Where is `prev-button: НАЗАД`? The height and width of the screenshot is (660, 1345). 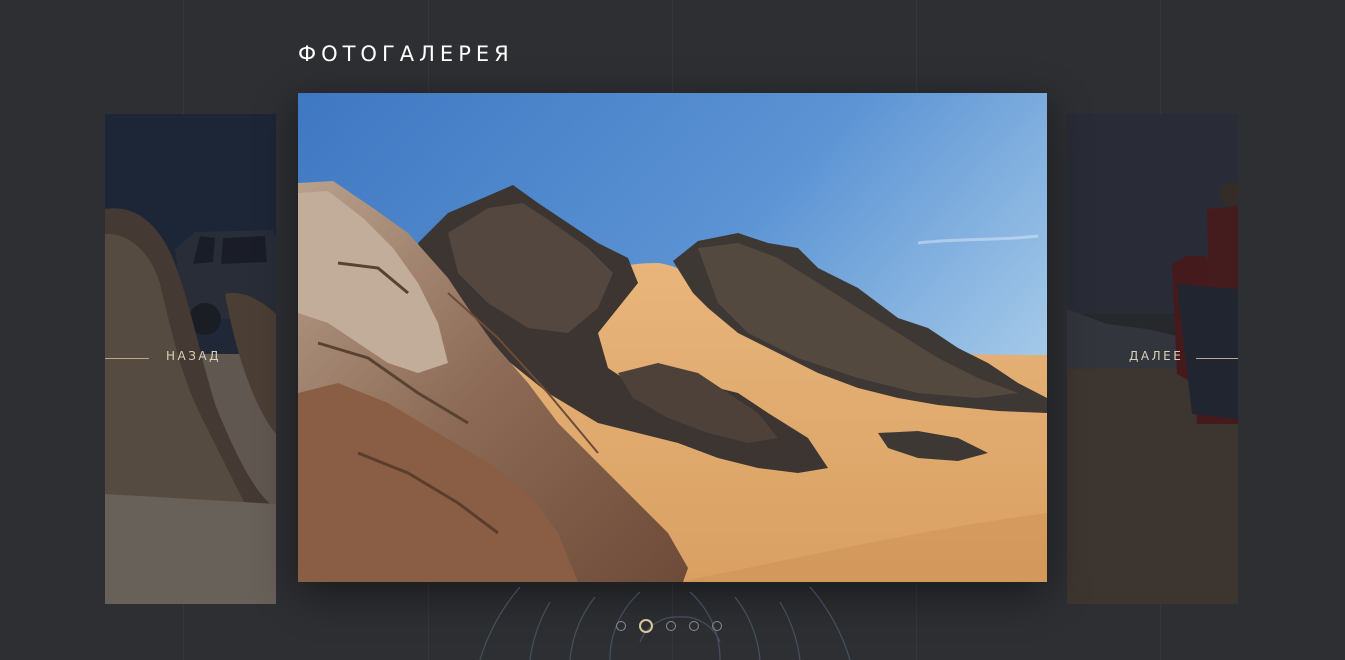
prev-button: НАЗАД is located at coordinates (193, 356).